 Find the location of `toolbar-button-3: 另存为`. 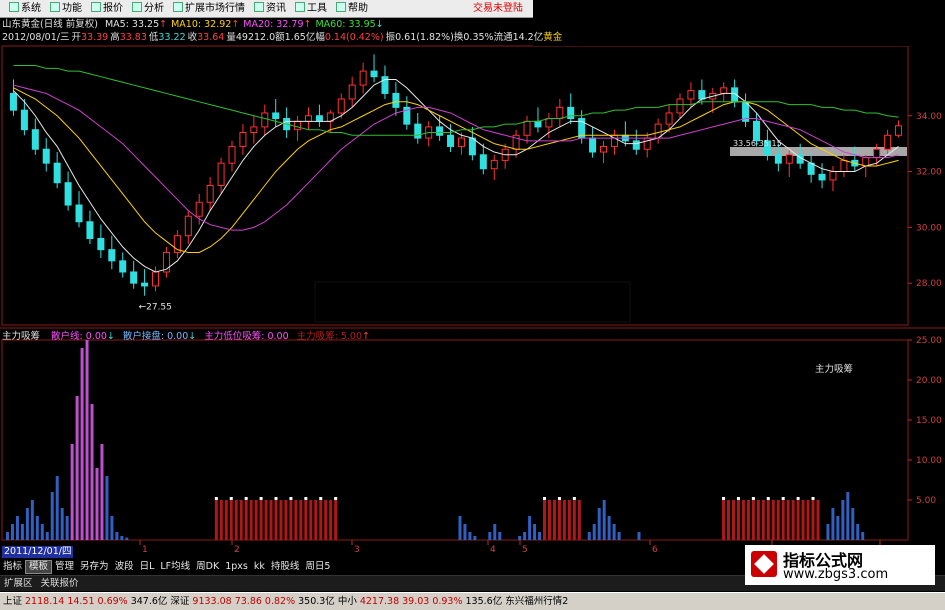

toolbar-button-3: 另存为 is located at coordinates (94, 567).